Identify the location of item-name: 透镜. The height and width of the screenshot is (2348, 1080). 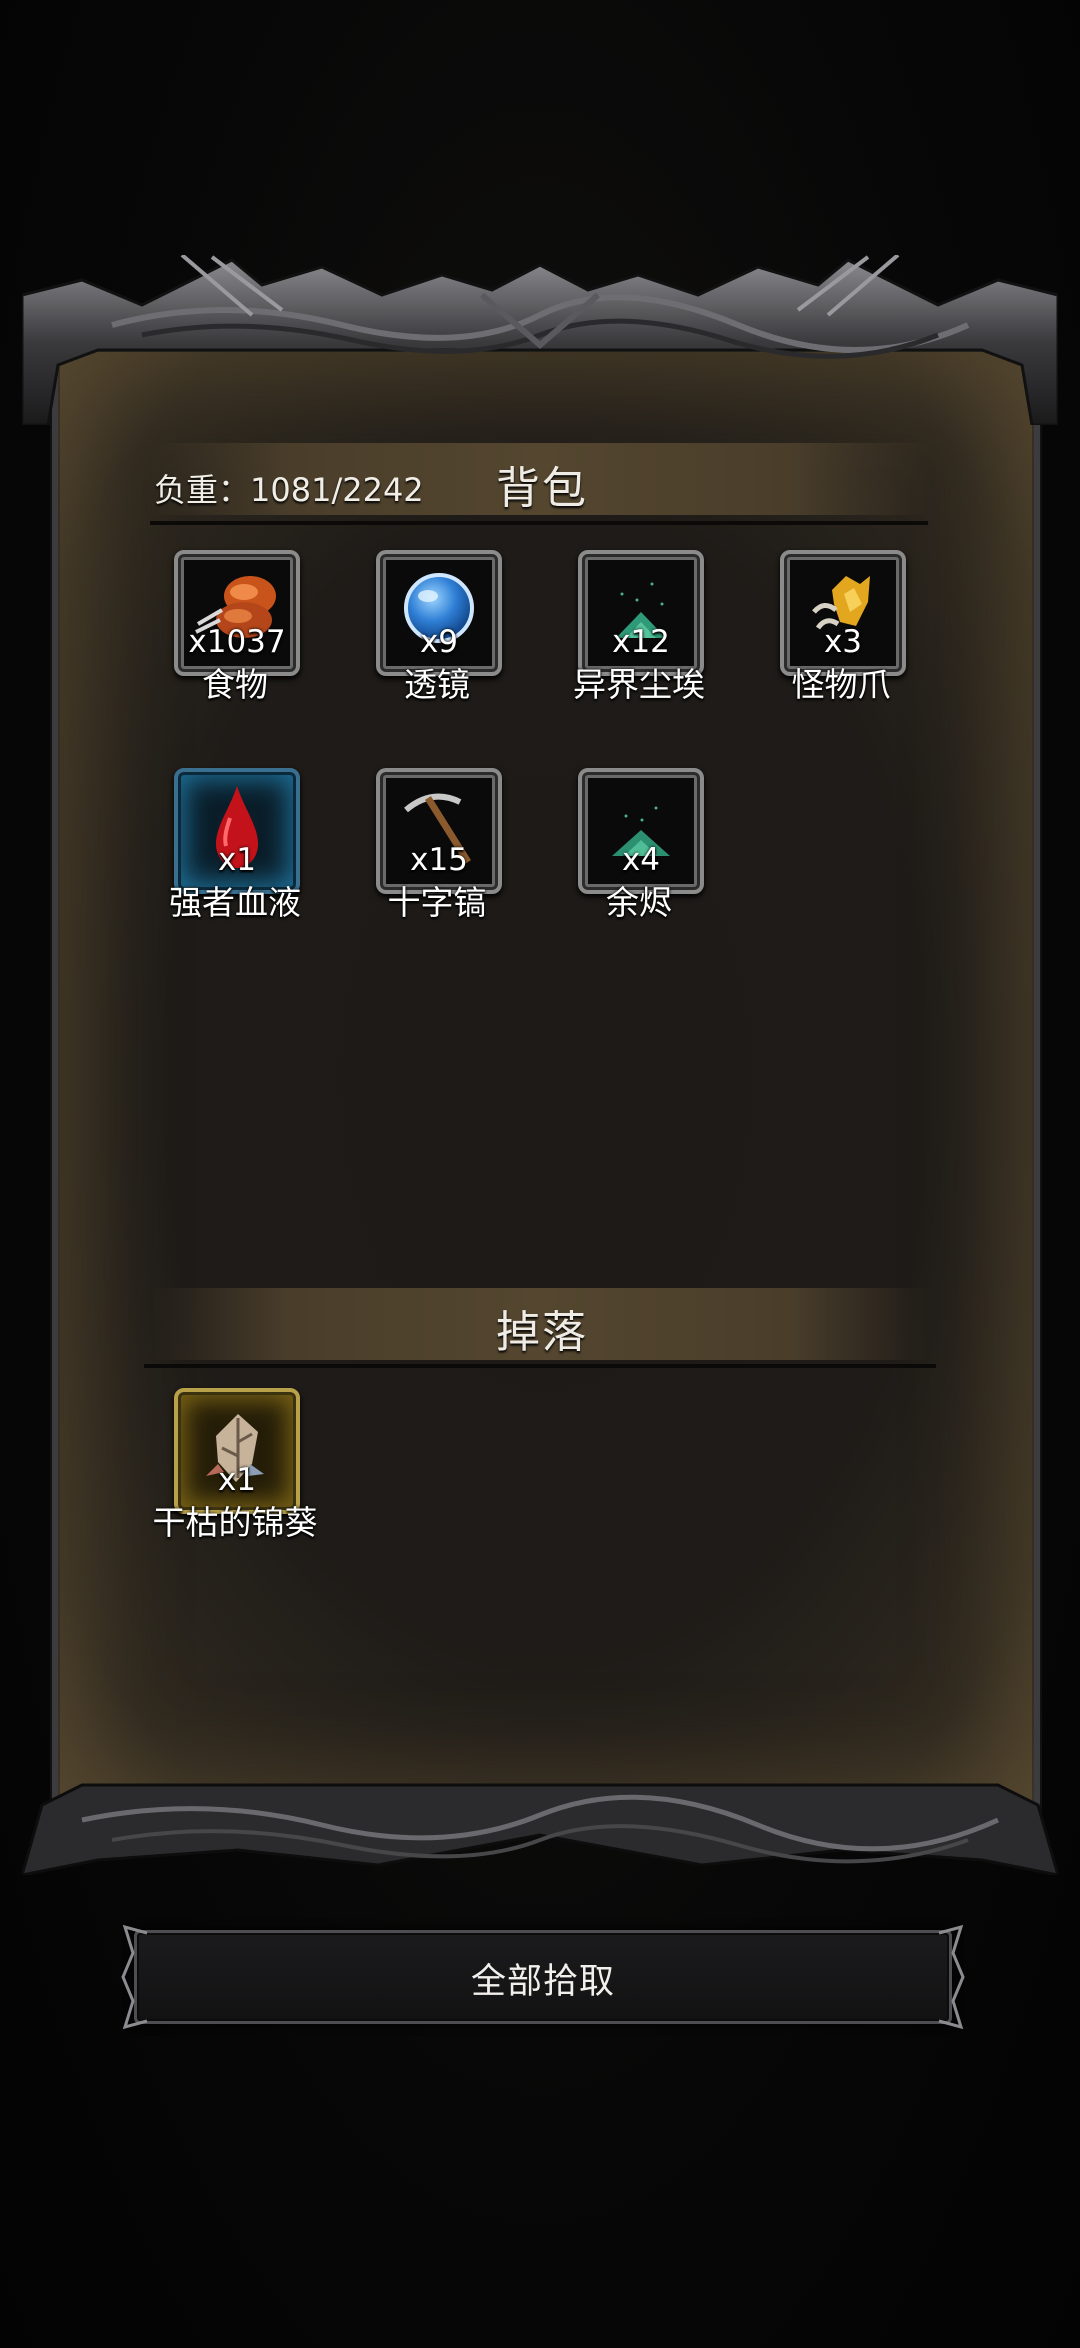
(437, 684).